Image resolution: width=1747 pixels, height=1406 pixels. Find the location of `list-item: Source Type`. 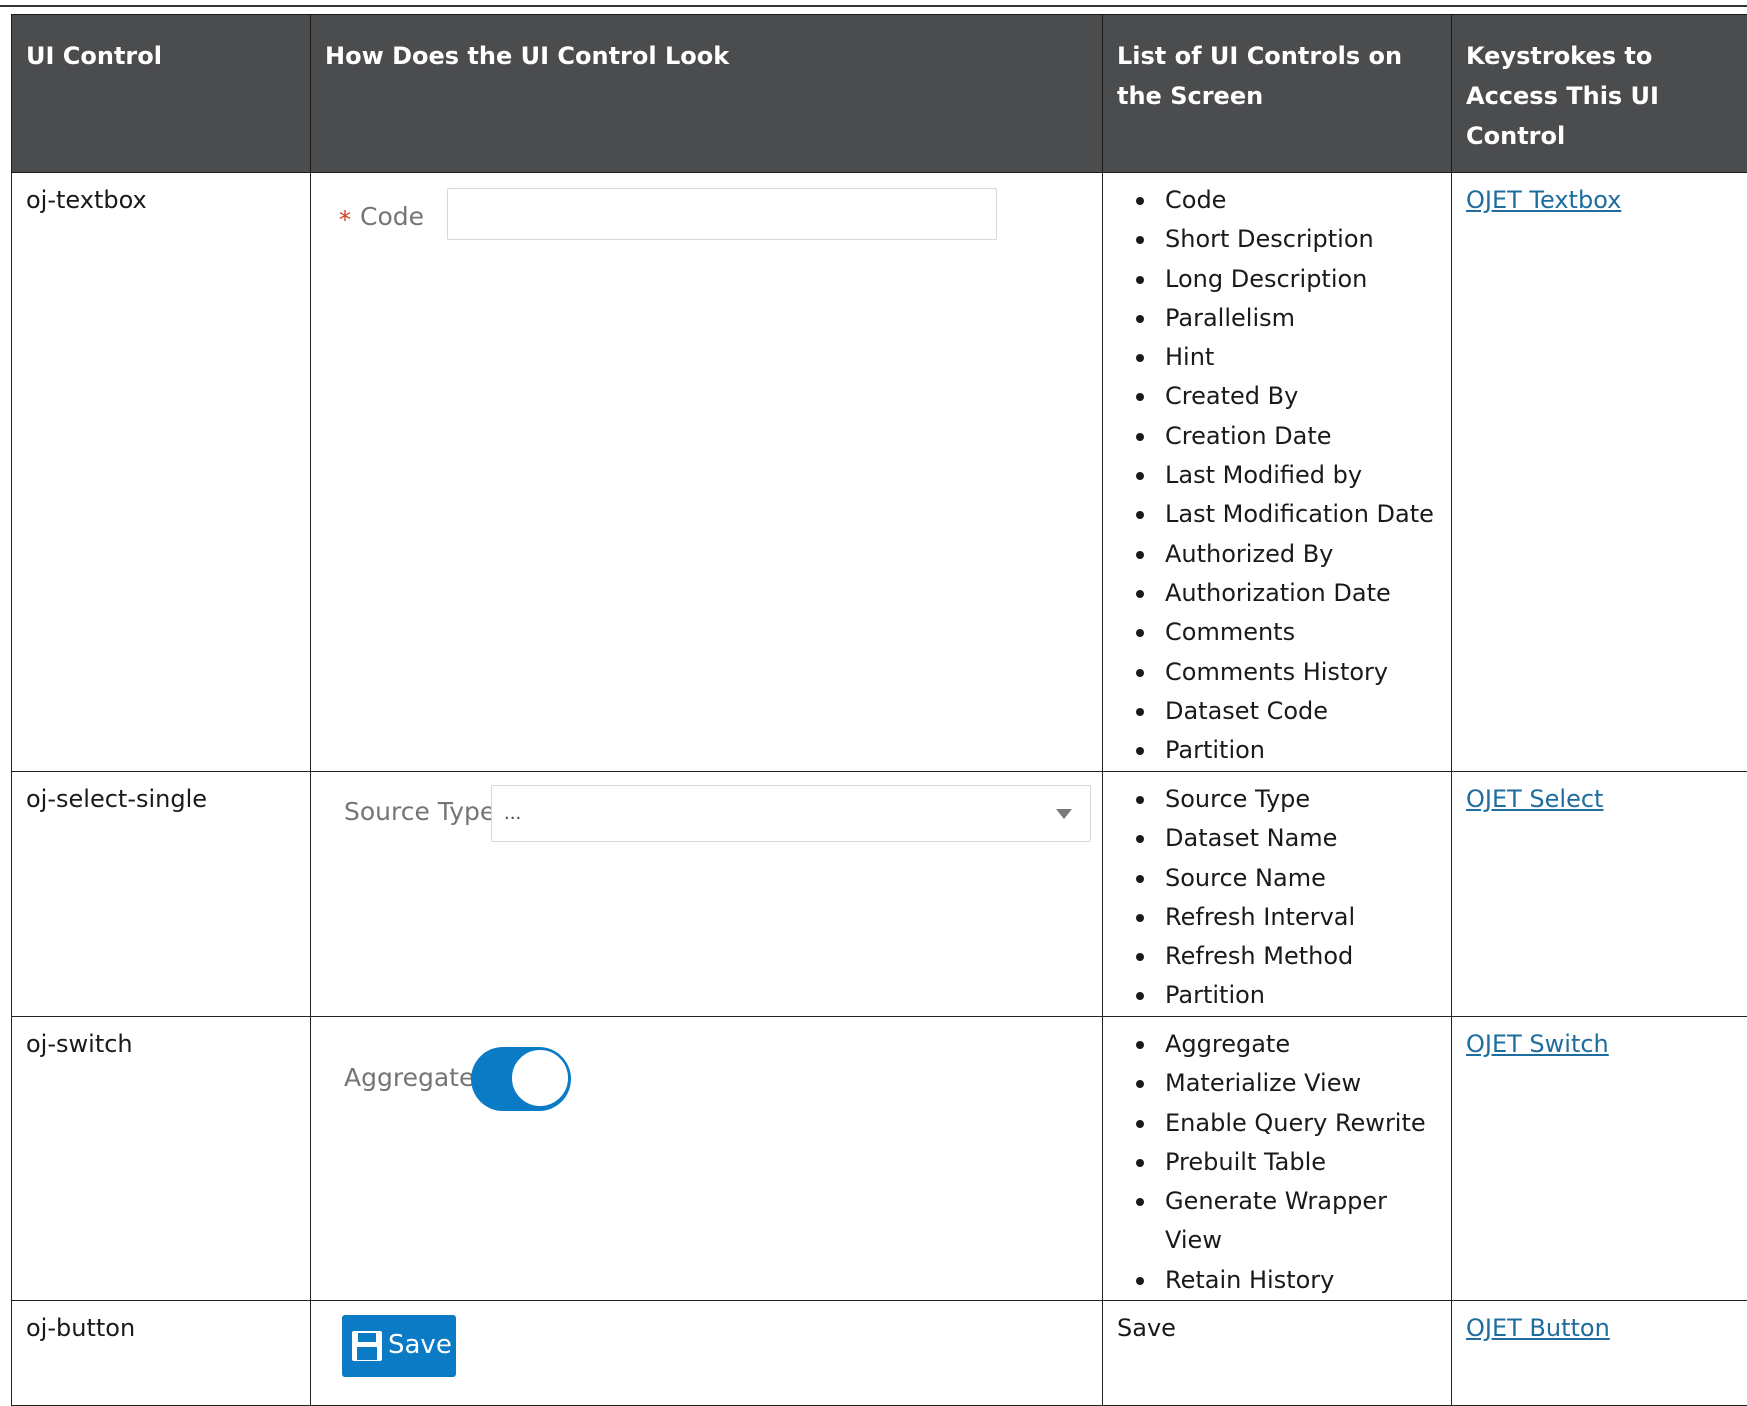

list-item: Source Type is located at coordinates (1277, 799).